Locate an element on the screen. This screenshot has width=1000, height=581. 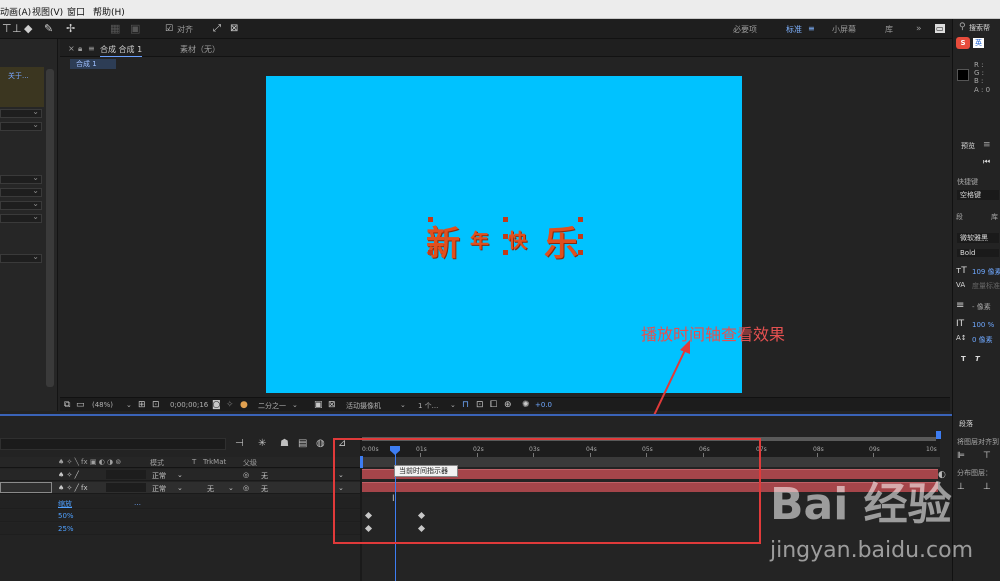
exposure-value: +0.0 is located at coordinates (543, 405).